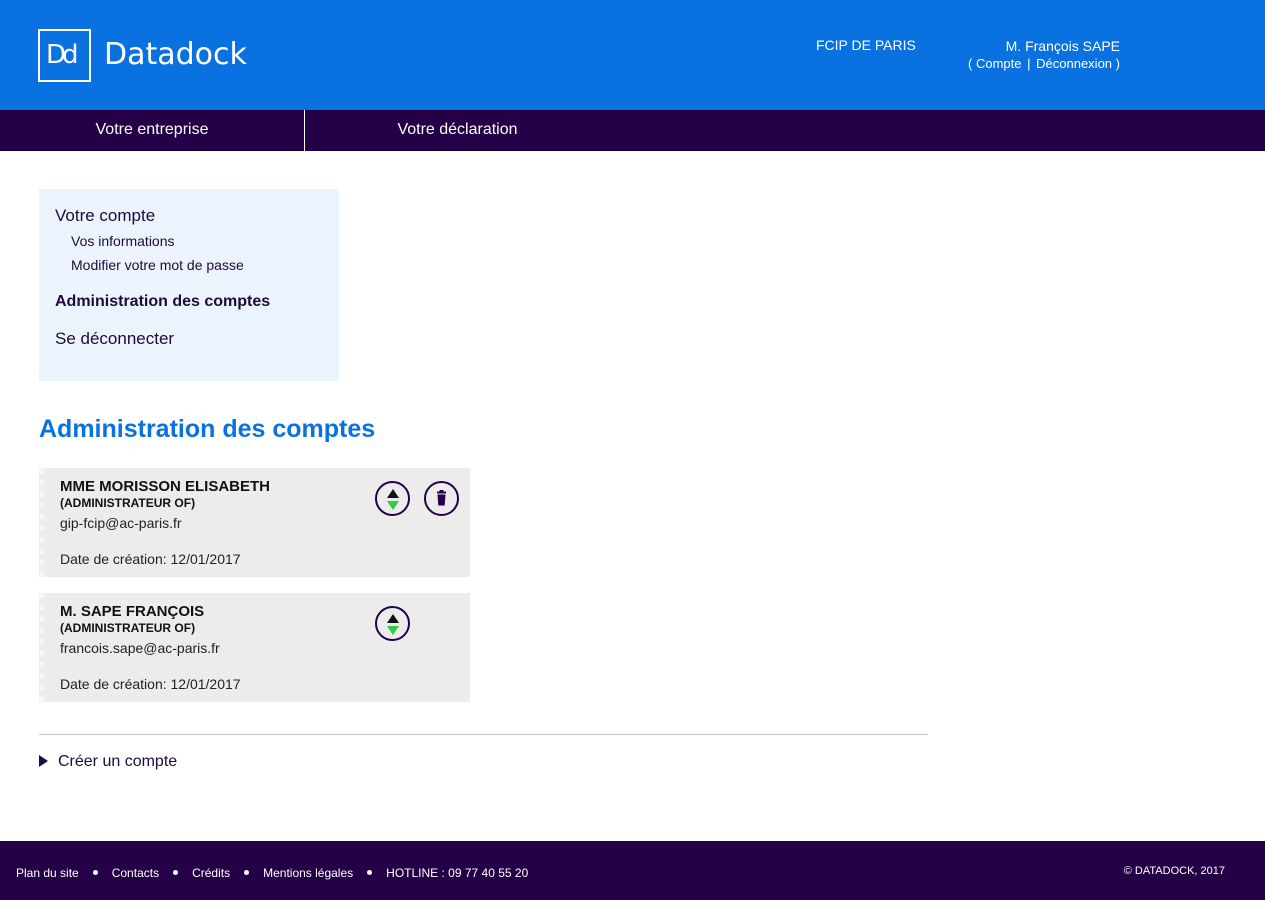  I want to click on account-link: Compte, so click(999, 63).